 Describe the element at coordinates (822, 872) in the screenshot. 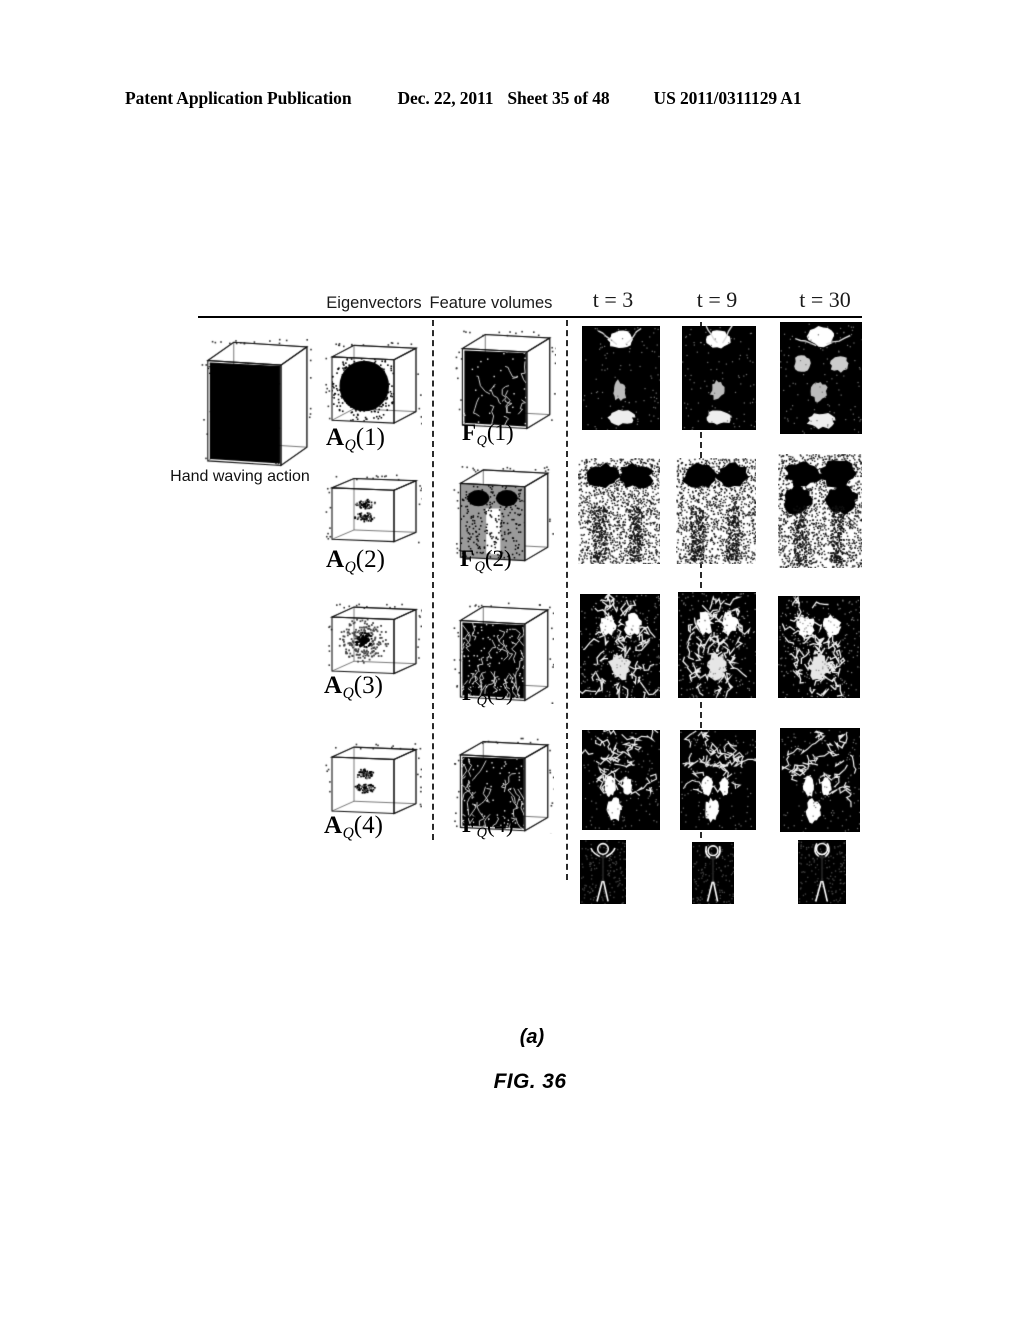

I see `frame-r5-t30` at that location.